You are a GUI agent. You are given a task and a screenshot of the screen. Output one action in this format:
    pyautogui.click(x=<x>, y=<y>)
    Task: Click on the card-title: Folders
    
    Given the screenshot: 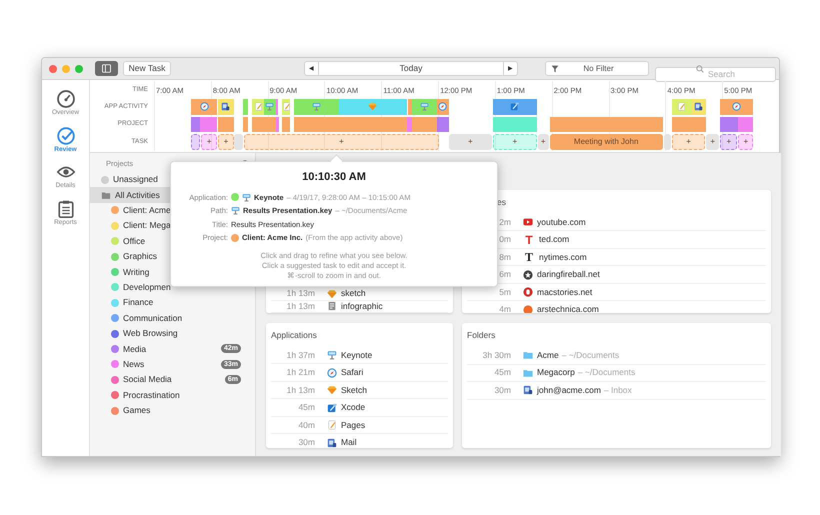 What is the action you would take?
    pyautogui.click(x=481, y=335)
    